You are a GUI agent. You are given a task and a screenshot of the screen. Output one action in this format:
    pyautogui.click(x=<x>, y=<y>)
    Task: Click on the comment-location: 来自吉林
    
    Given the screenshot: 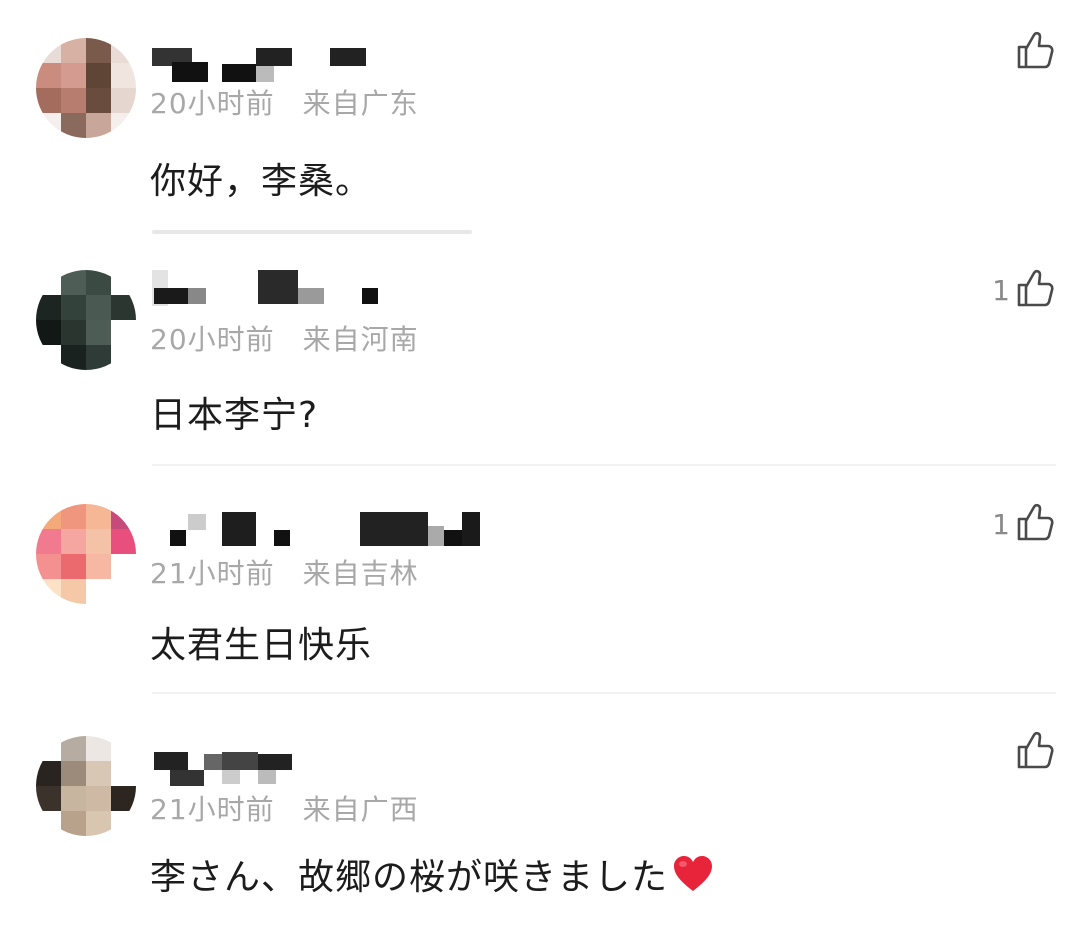 What is the action you would take?
    pyautogui.click(x=360, y=573)
    